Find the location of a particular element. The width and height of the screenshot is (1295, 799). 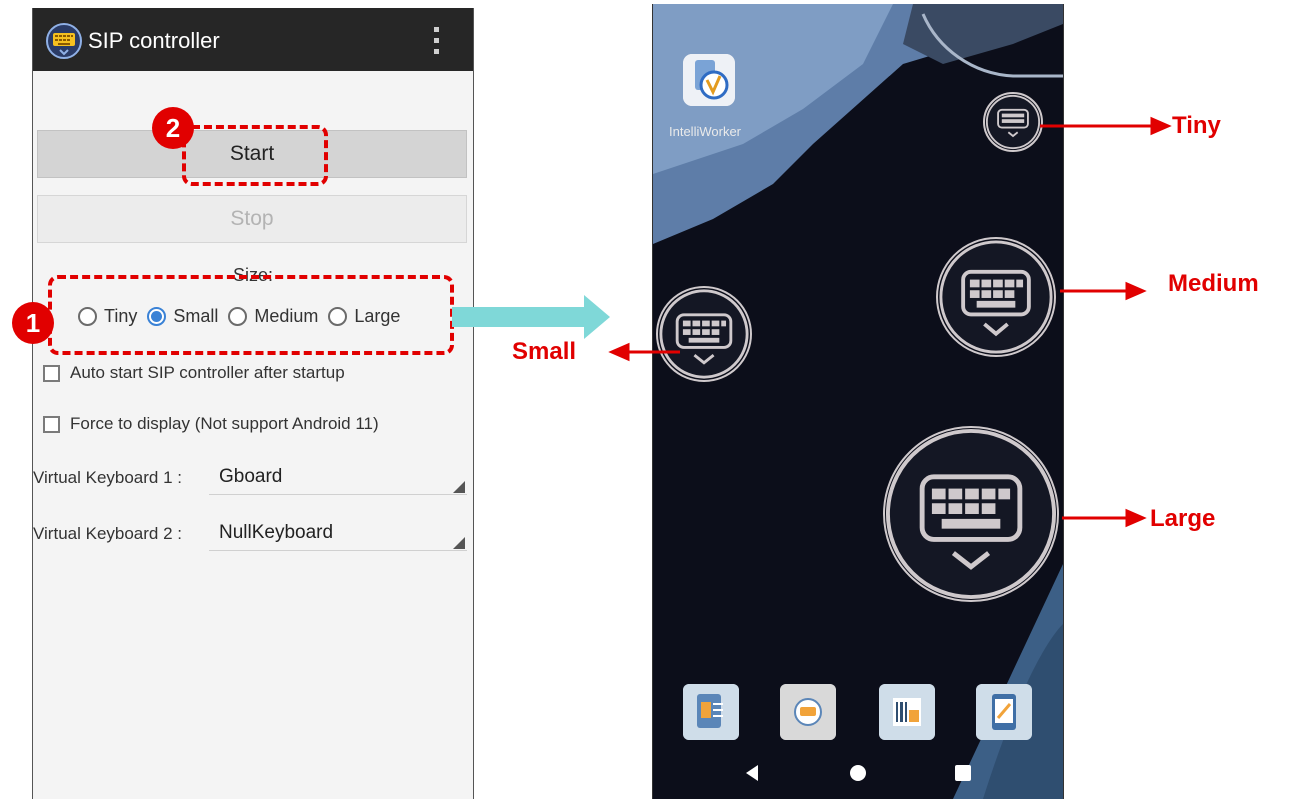

small-size-label: Small is located at coordinates (544, 351).